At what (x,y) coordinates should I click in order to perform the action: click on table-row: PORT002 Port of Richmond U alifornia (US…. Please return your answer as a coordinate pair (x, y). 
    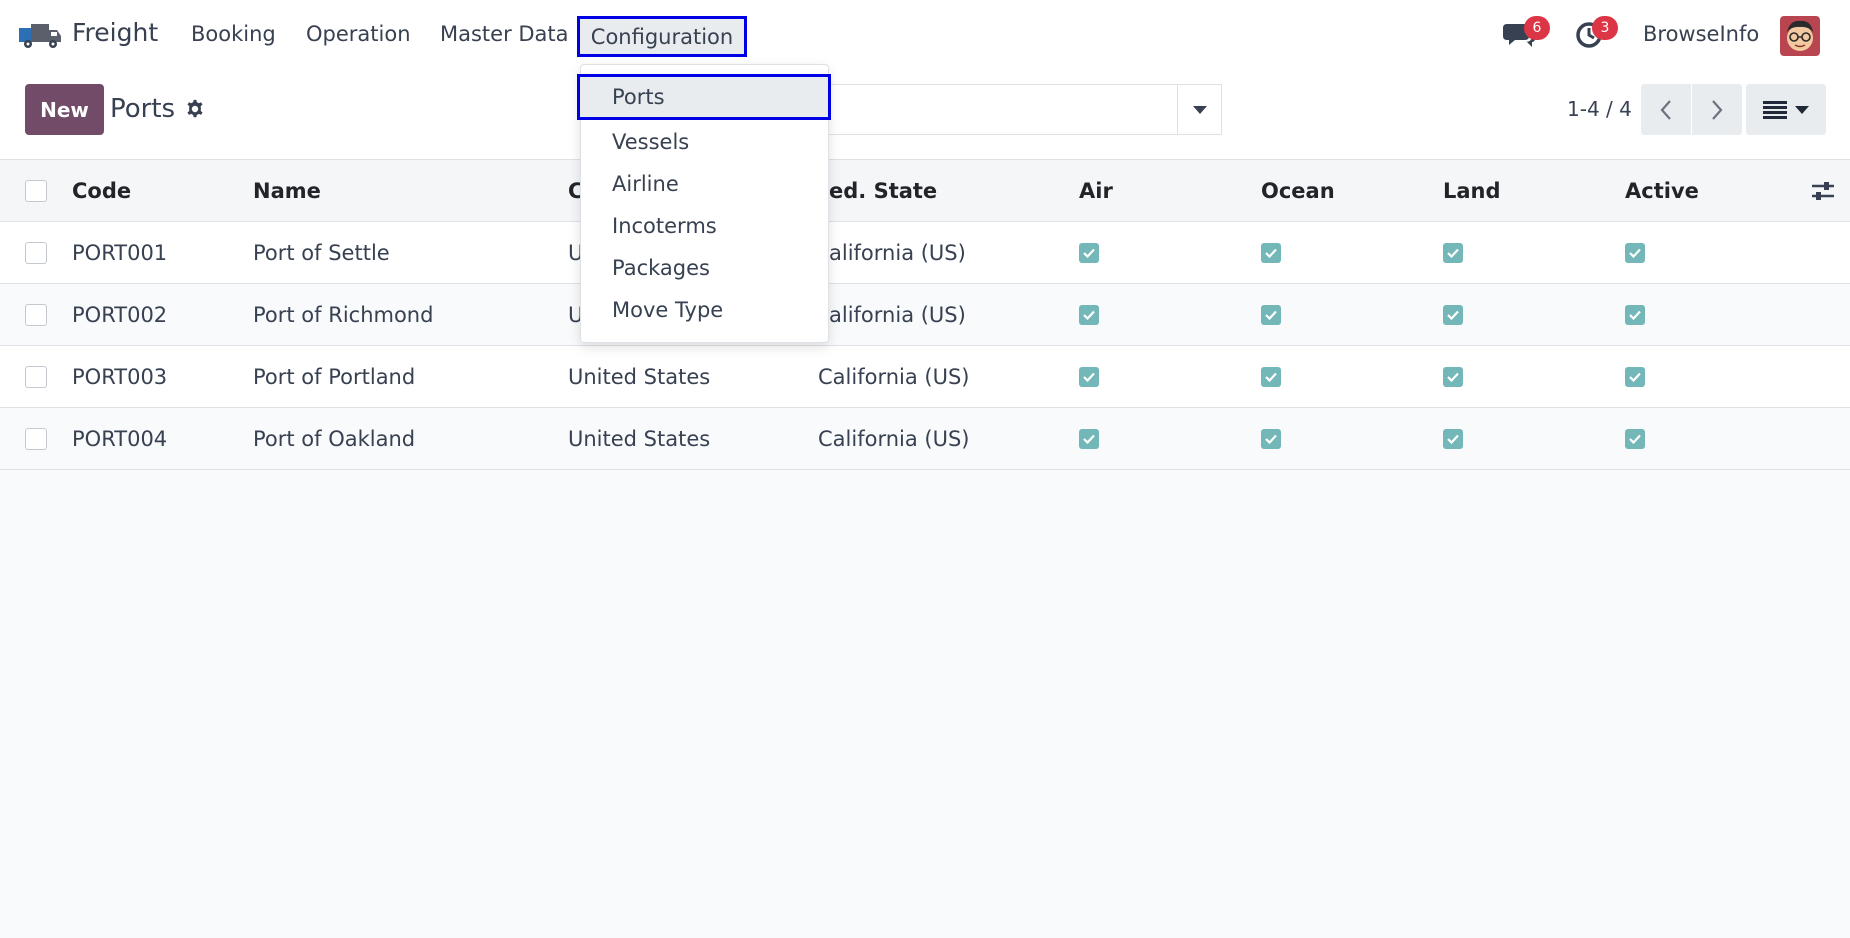
    Looking at the image, I should click on (925, 315).